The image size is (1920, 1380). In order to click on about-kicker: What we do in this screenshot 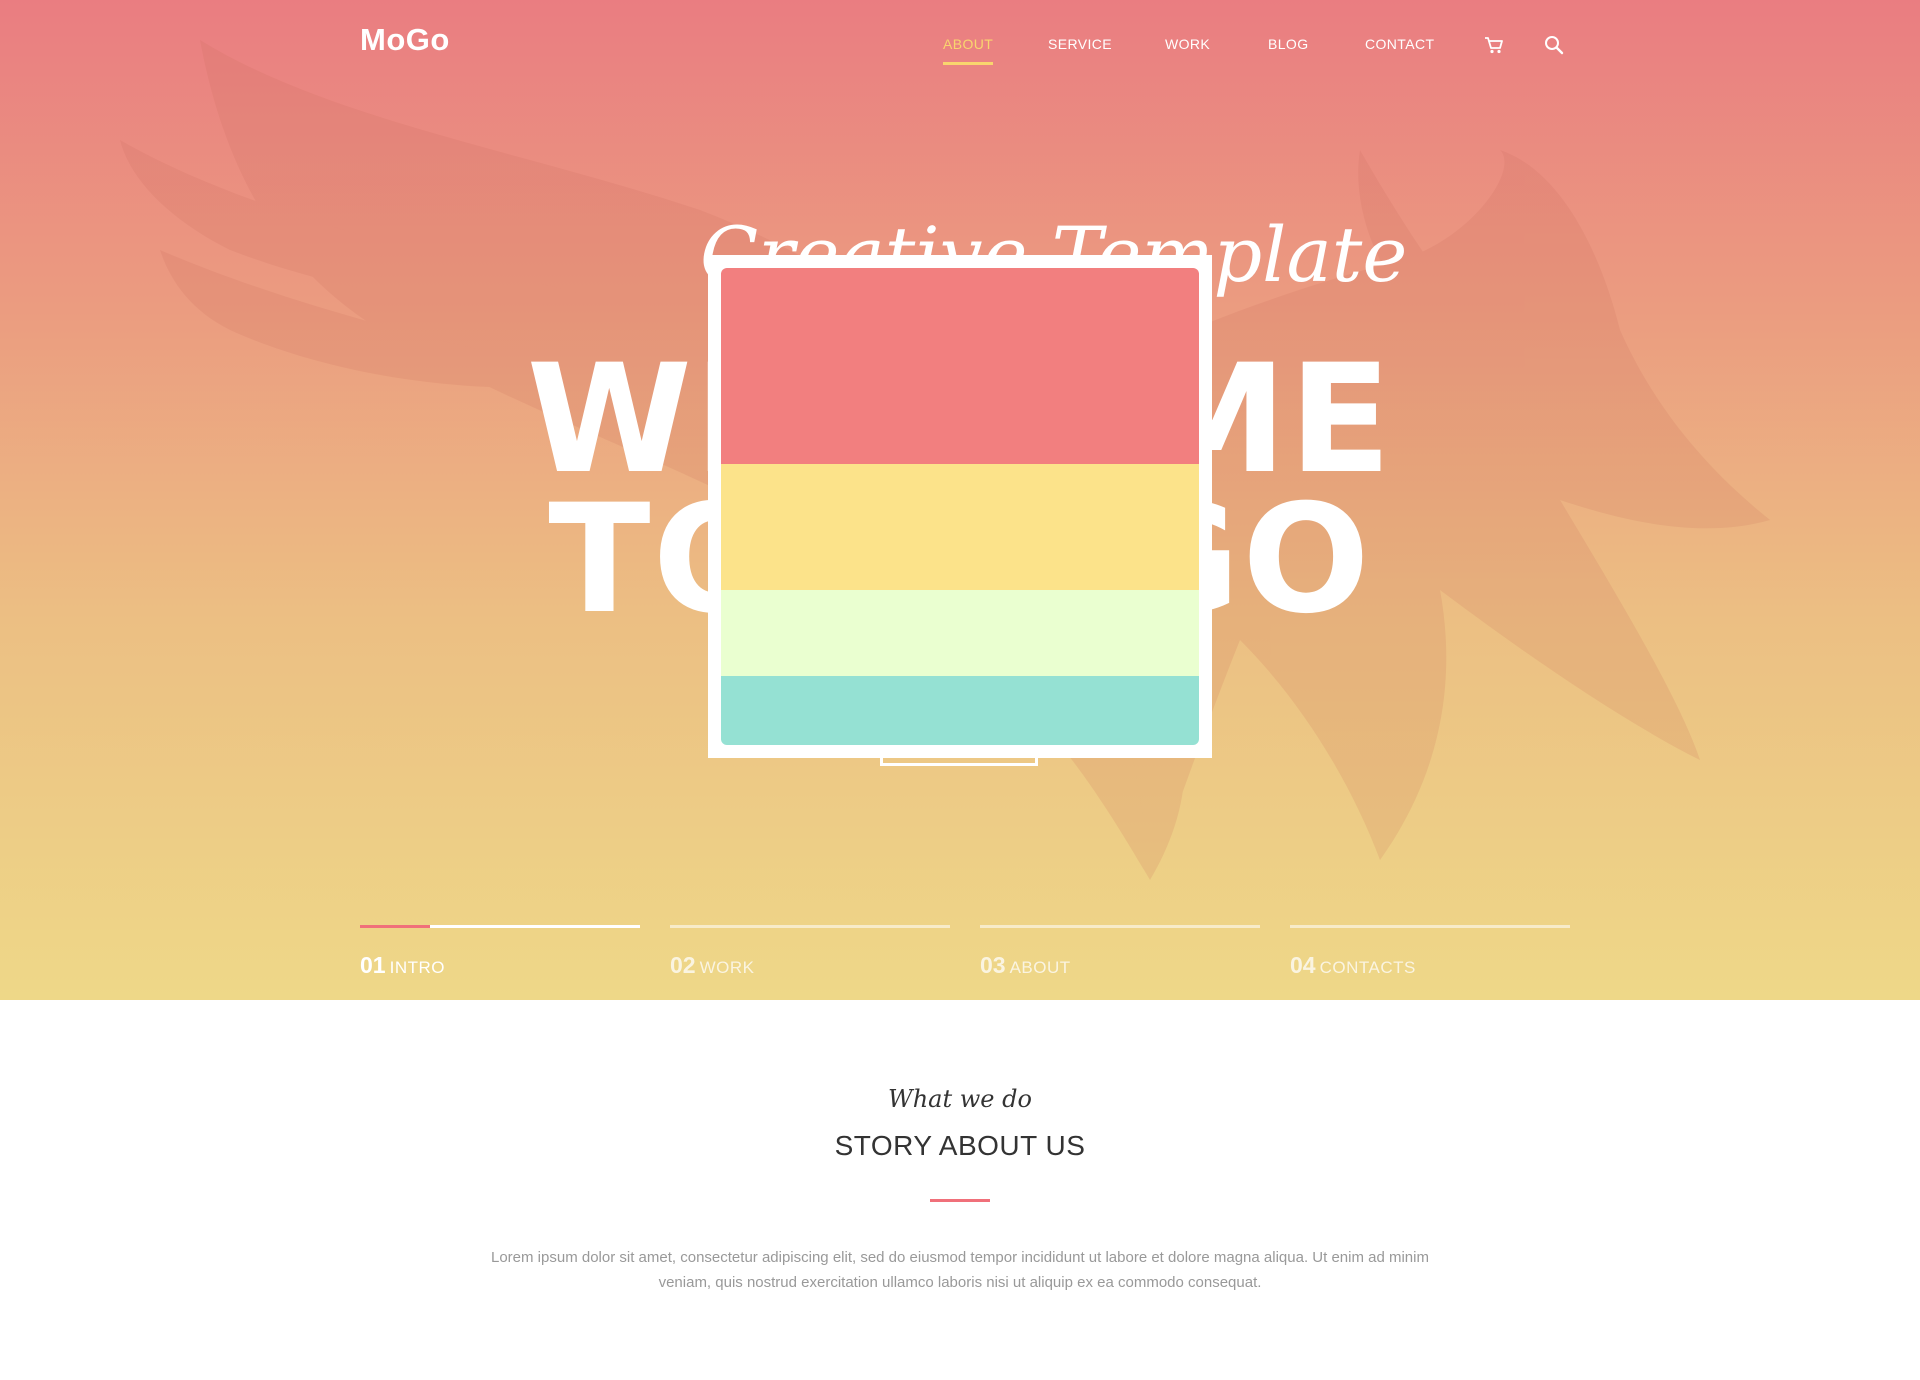, I will do `click(960, 1099)`.